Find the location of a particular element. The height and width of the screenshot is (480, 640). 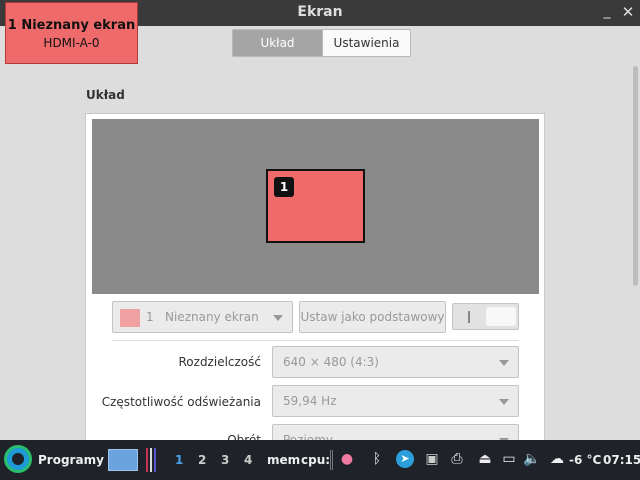

bulb-icon: ● is located at coordinates (347, 459).